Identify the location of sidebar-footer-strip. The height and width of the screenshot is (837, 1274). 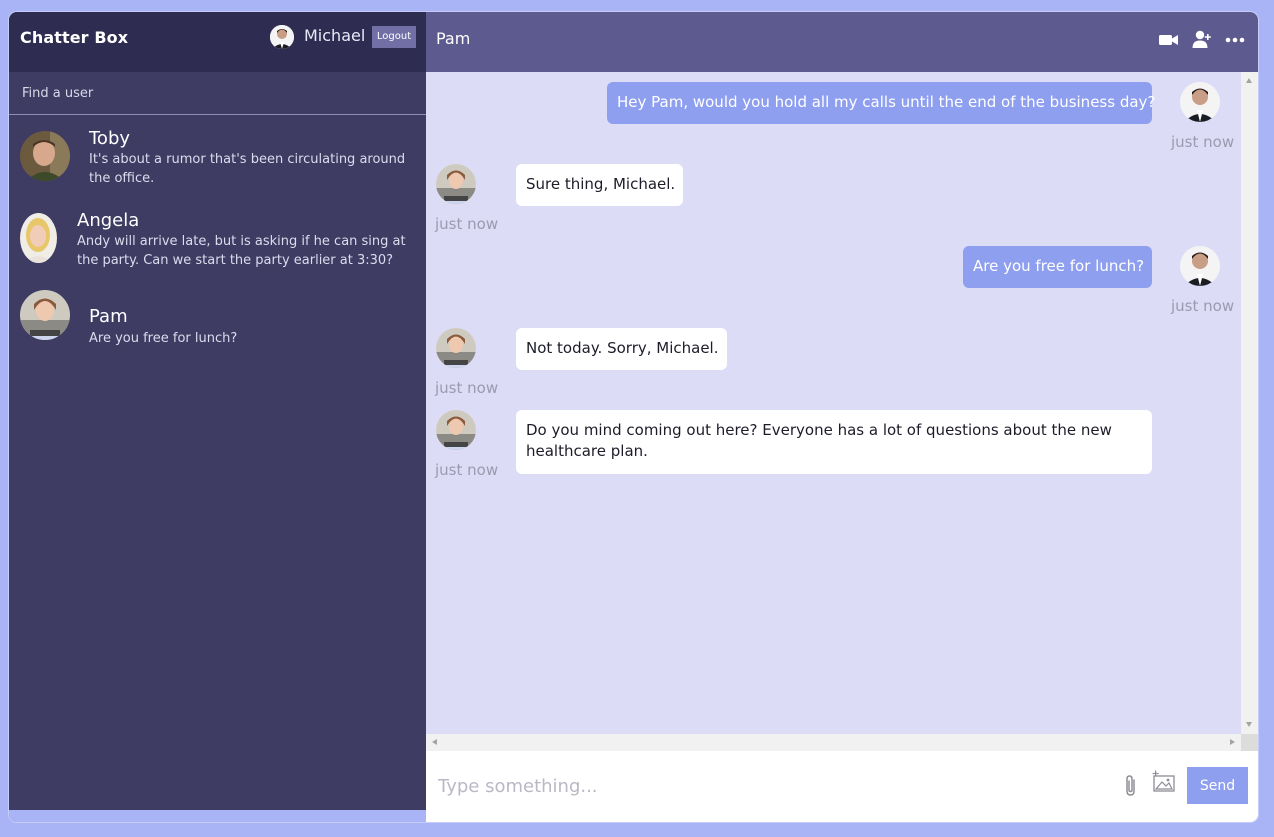
(217, 816).